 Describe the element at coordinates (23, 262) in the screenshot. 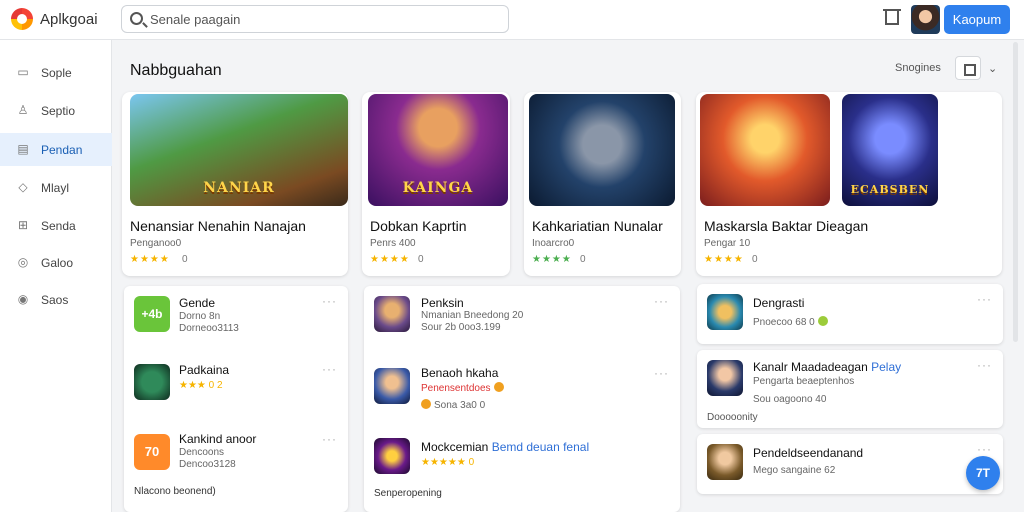

I see `globe-icon: ◎` at that location.